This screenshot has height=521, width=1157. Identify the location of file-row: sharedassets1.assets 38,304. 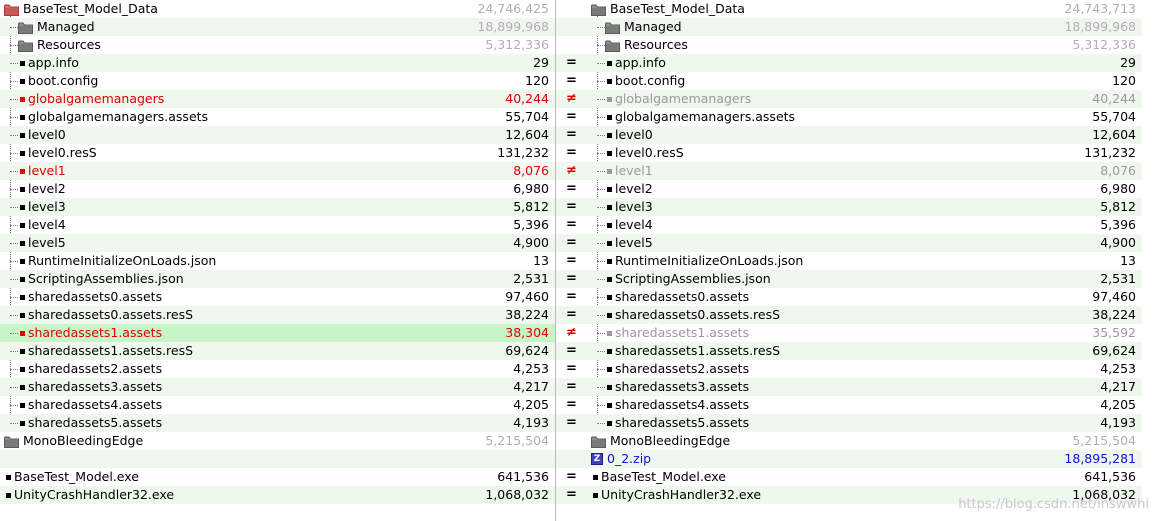
(277, 333).